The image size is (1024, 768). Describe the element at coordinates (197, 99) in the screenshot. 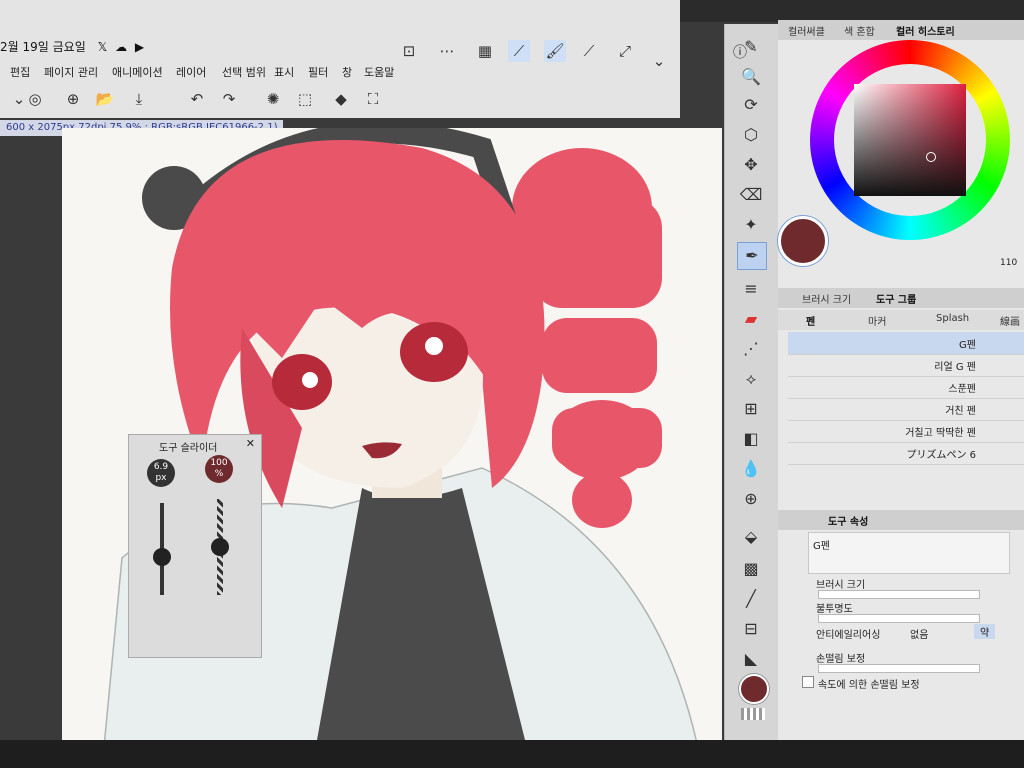

I see `undo-icon: ↶` at that location.